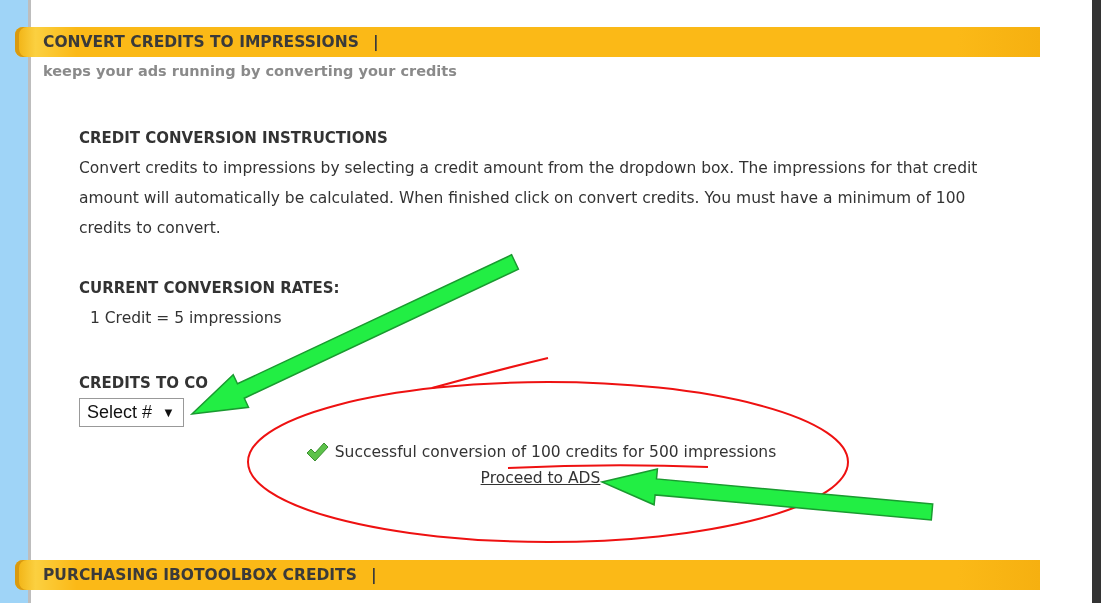 The height and width of the screenshot is (603, 1101). Describe the element at coordinates (529, 198) in the screenshot. I see `instructions-text: Convert credits to impressions by selecting a credit amount from the dropdown box. The impressions for that credit amount will automatically be calculated. When finished click on convert credits. You must have a minimum of 100 credits to convert.` at that location.